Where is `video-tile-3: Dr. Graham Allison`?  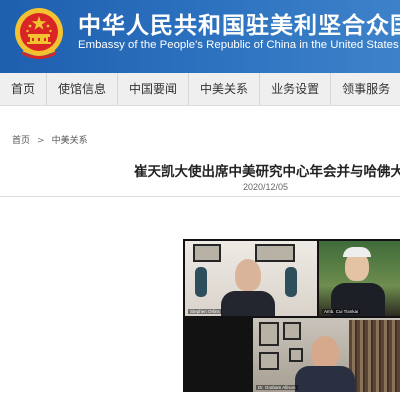 video-tile-3: Dr. Graham Allison is located at coordinates (326, 355).